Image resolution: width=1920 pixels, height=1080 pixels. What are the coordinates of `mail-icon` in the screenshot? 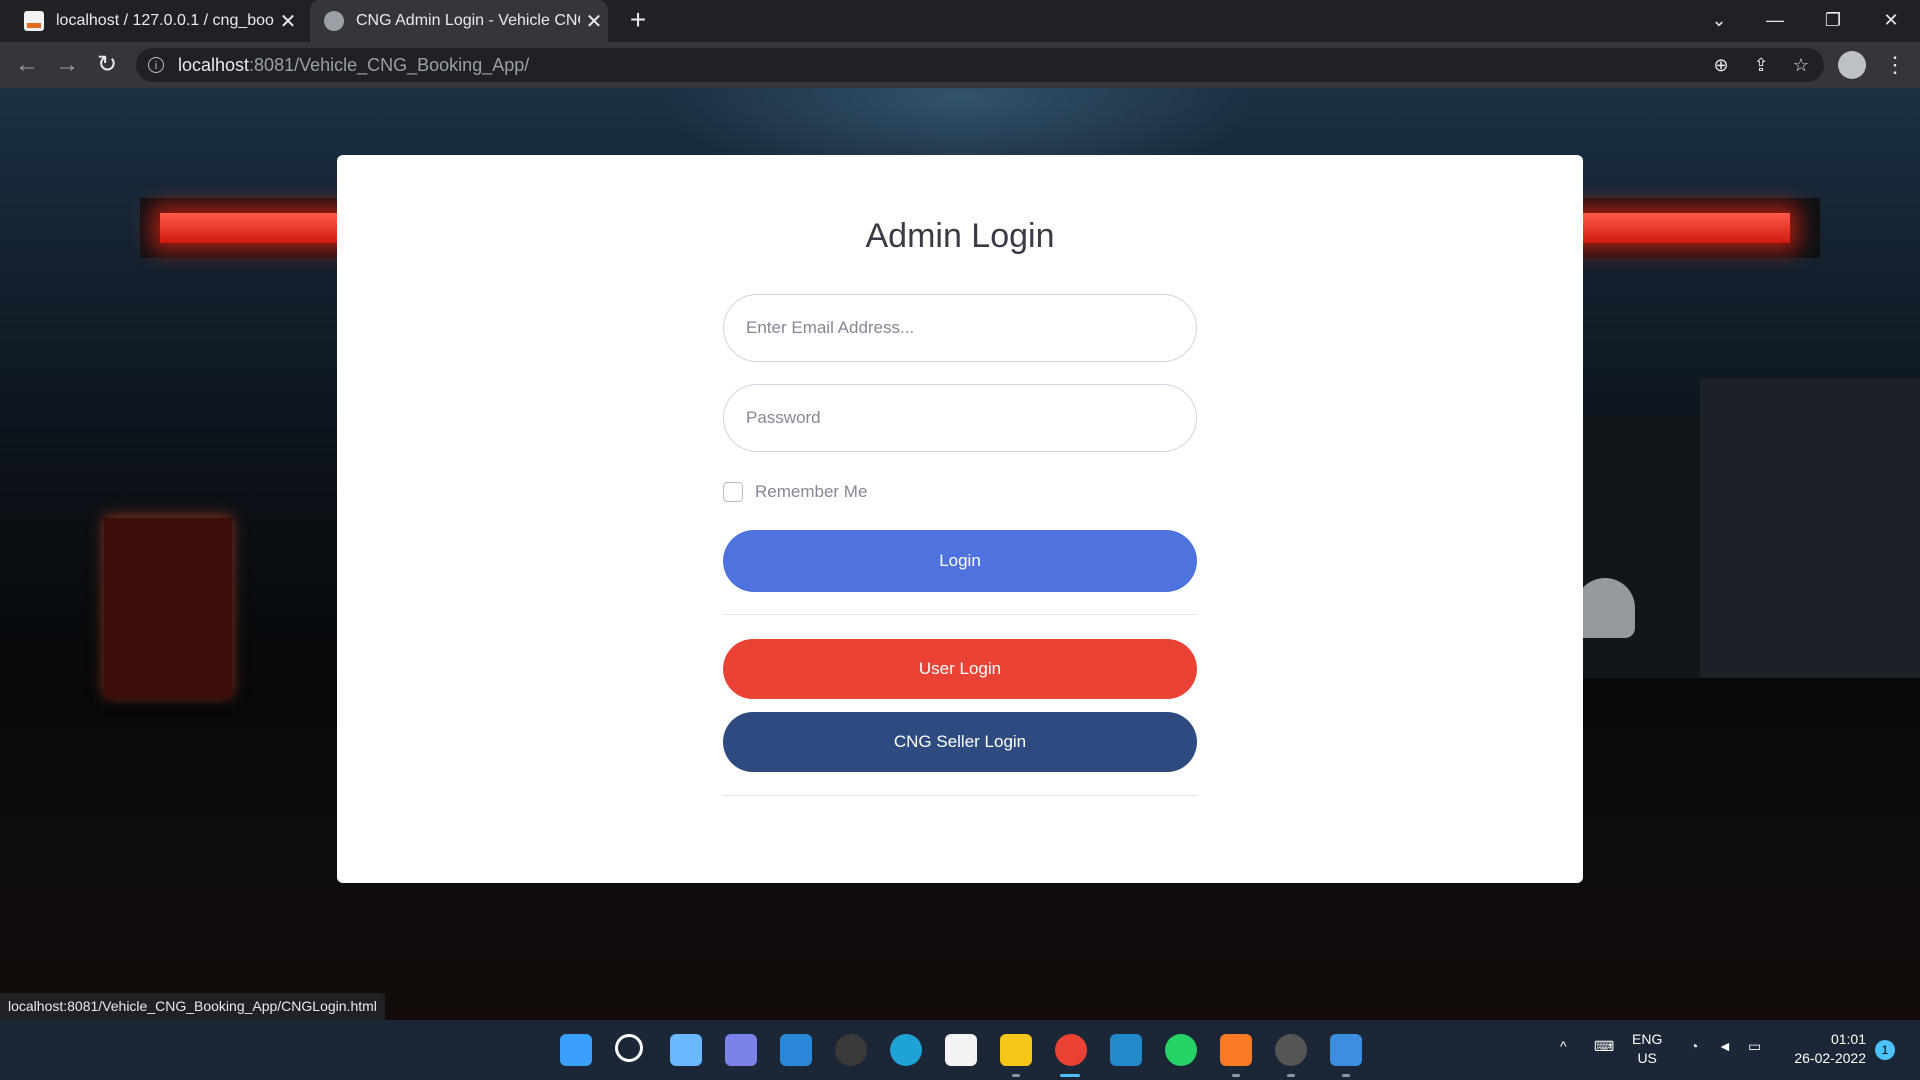 It's located at (796, 1050).